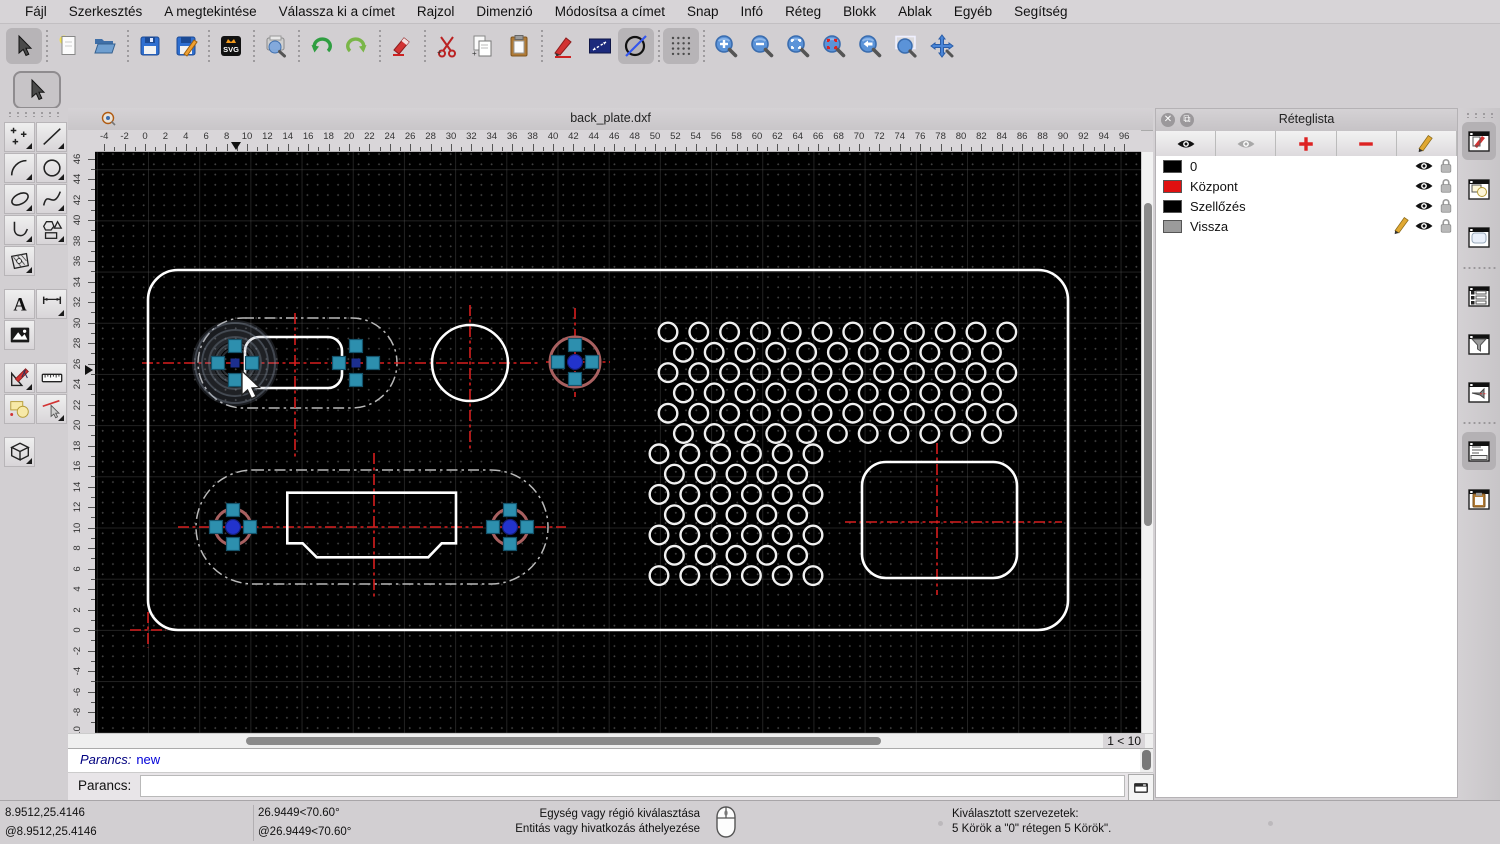 The height and width of the screenshot is (844, 1500). I want to click on tool-modify-button, so click(19, 378).